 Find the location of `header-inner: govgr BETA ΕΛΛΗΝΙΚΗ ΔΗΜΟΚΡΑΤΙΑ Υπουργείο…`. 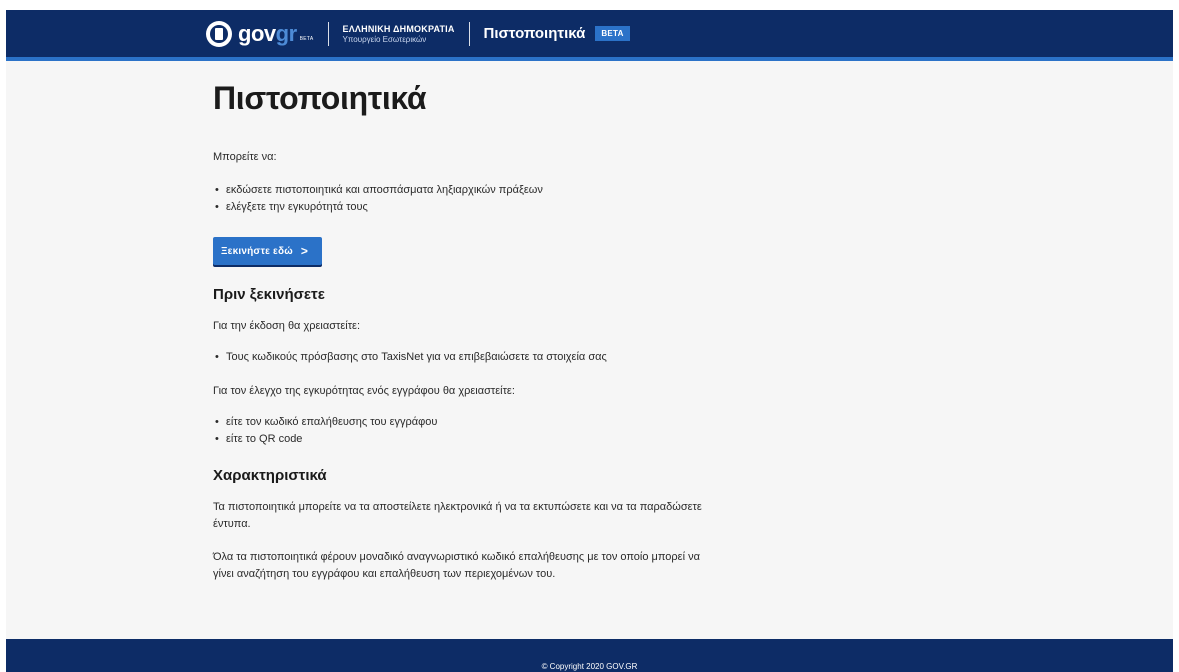

header-inner: govgr BETA ΕΛΛΗΝΙΚΗ ΔΗΜΟΚΡΑΤΙΑ Υπουργείο… is located at coordinates (418, 33).